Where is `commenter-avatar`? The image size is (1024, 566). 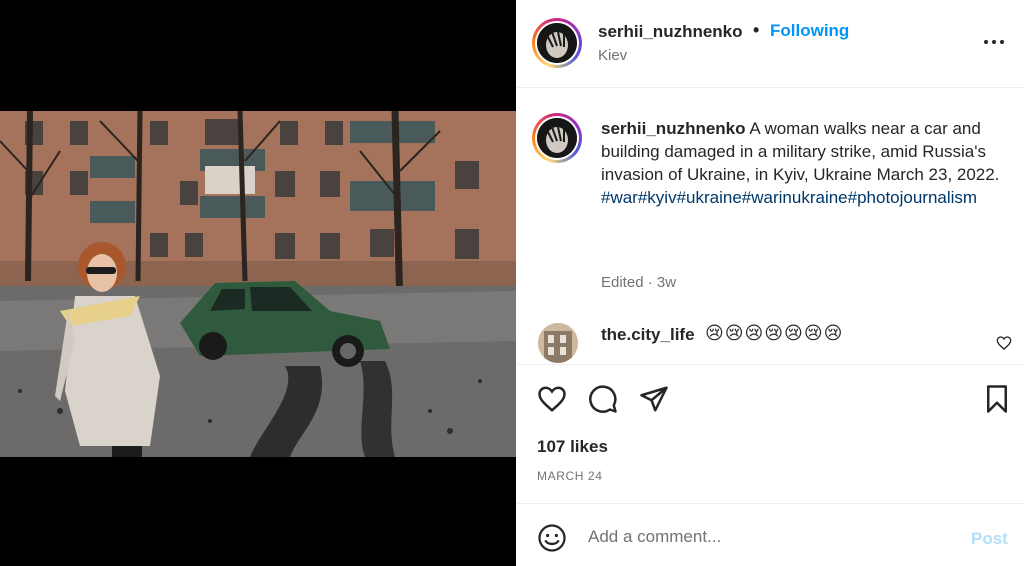 commenter-avatar is located at coordinates (558, 343).